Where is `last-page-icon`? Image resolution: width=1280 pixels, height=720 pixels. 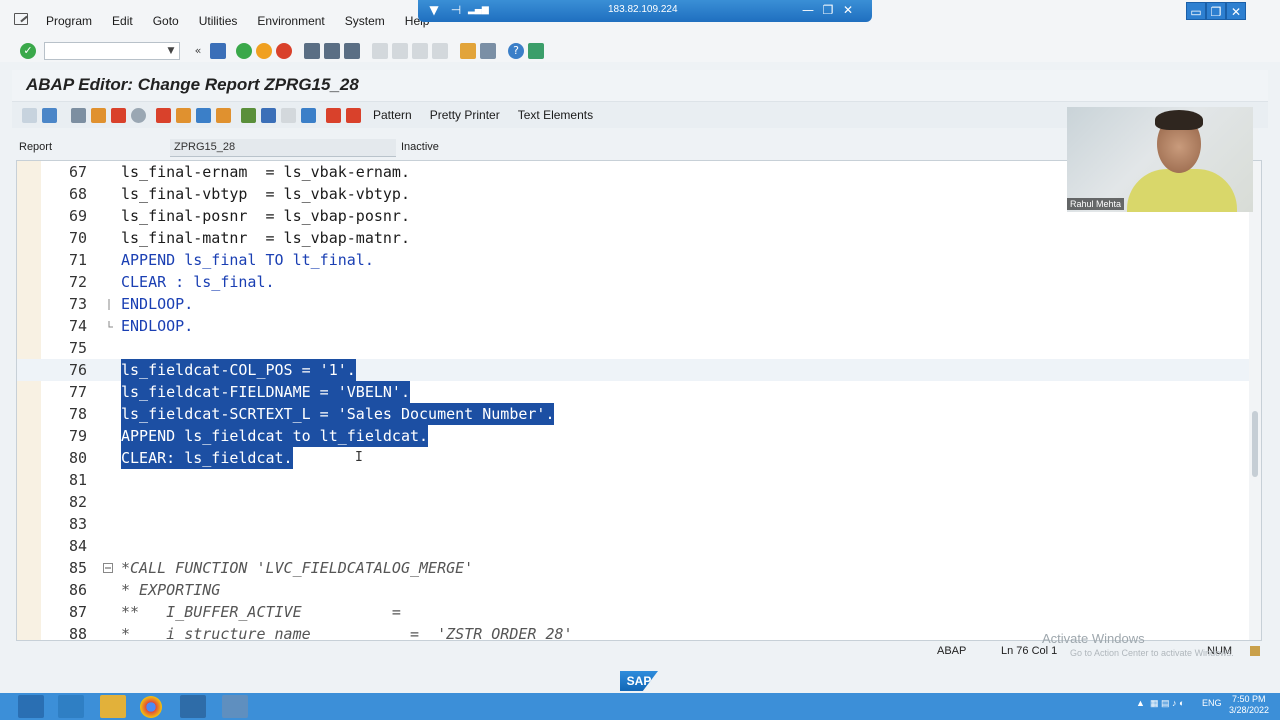 last-page-icon is located at coordinates (440, 51).